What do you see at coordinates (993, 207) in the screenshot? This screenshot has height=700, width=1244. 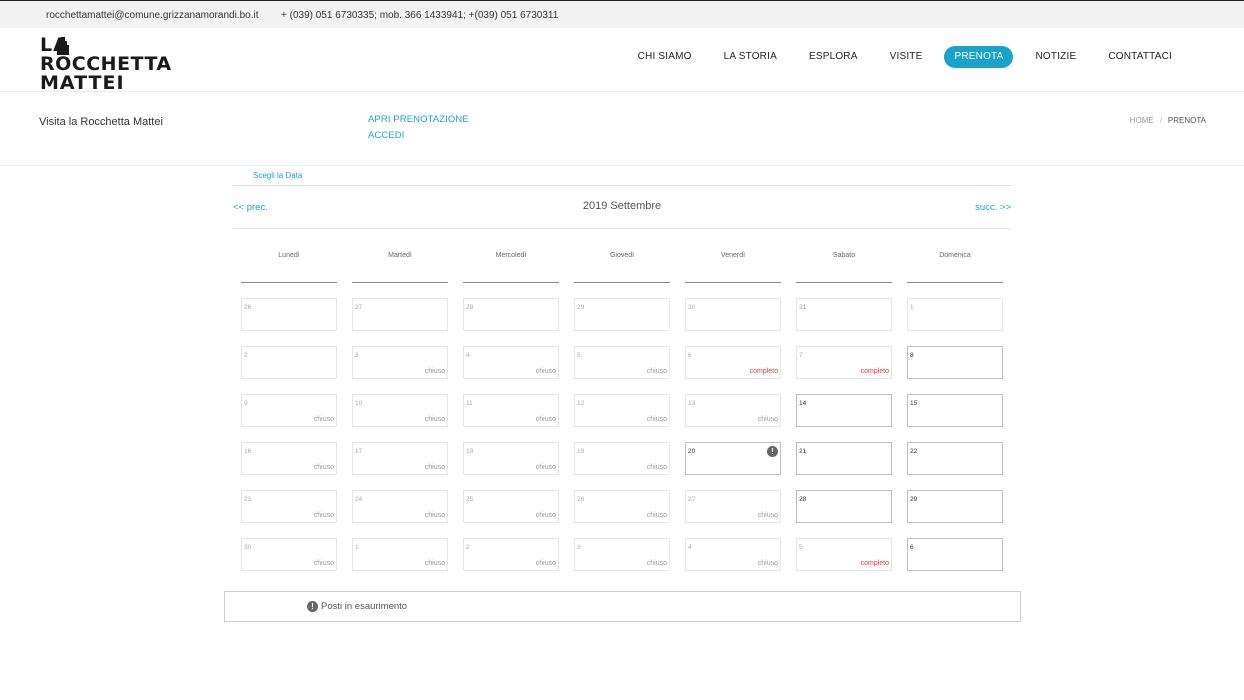 I see `next-month-link: succ. >>` at bounding box center [993, 207].